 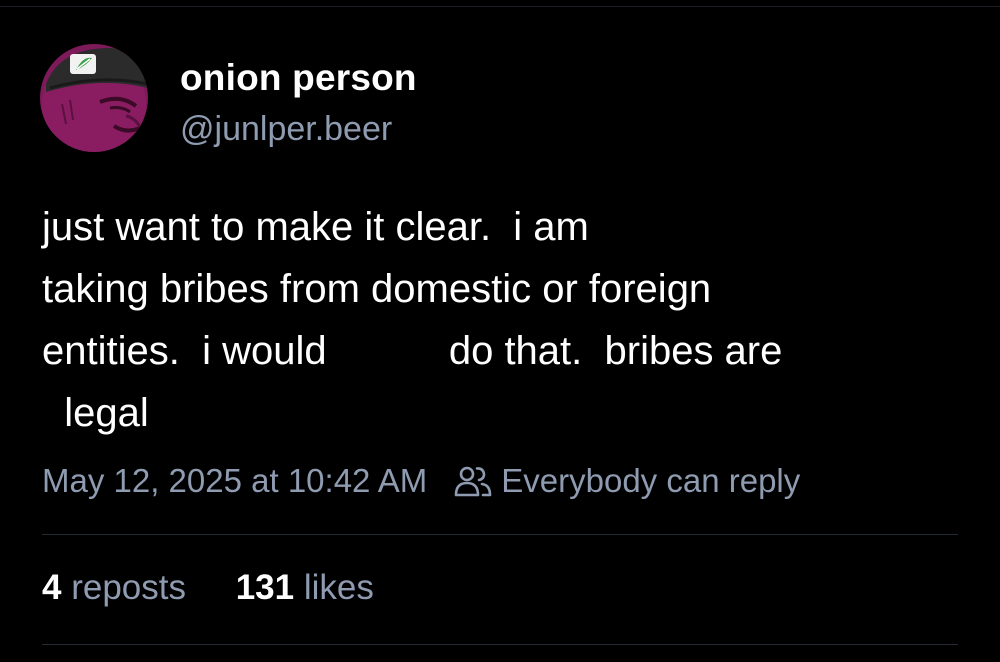 I want to click on post-stats: 4 reposts 131 likes, so click(x=228, y=588).